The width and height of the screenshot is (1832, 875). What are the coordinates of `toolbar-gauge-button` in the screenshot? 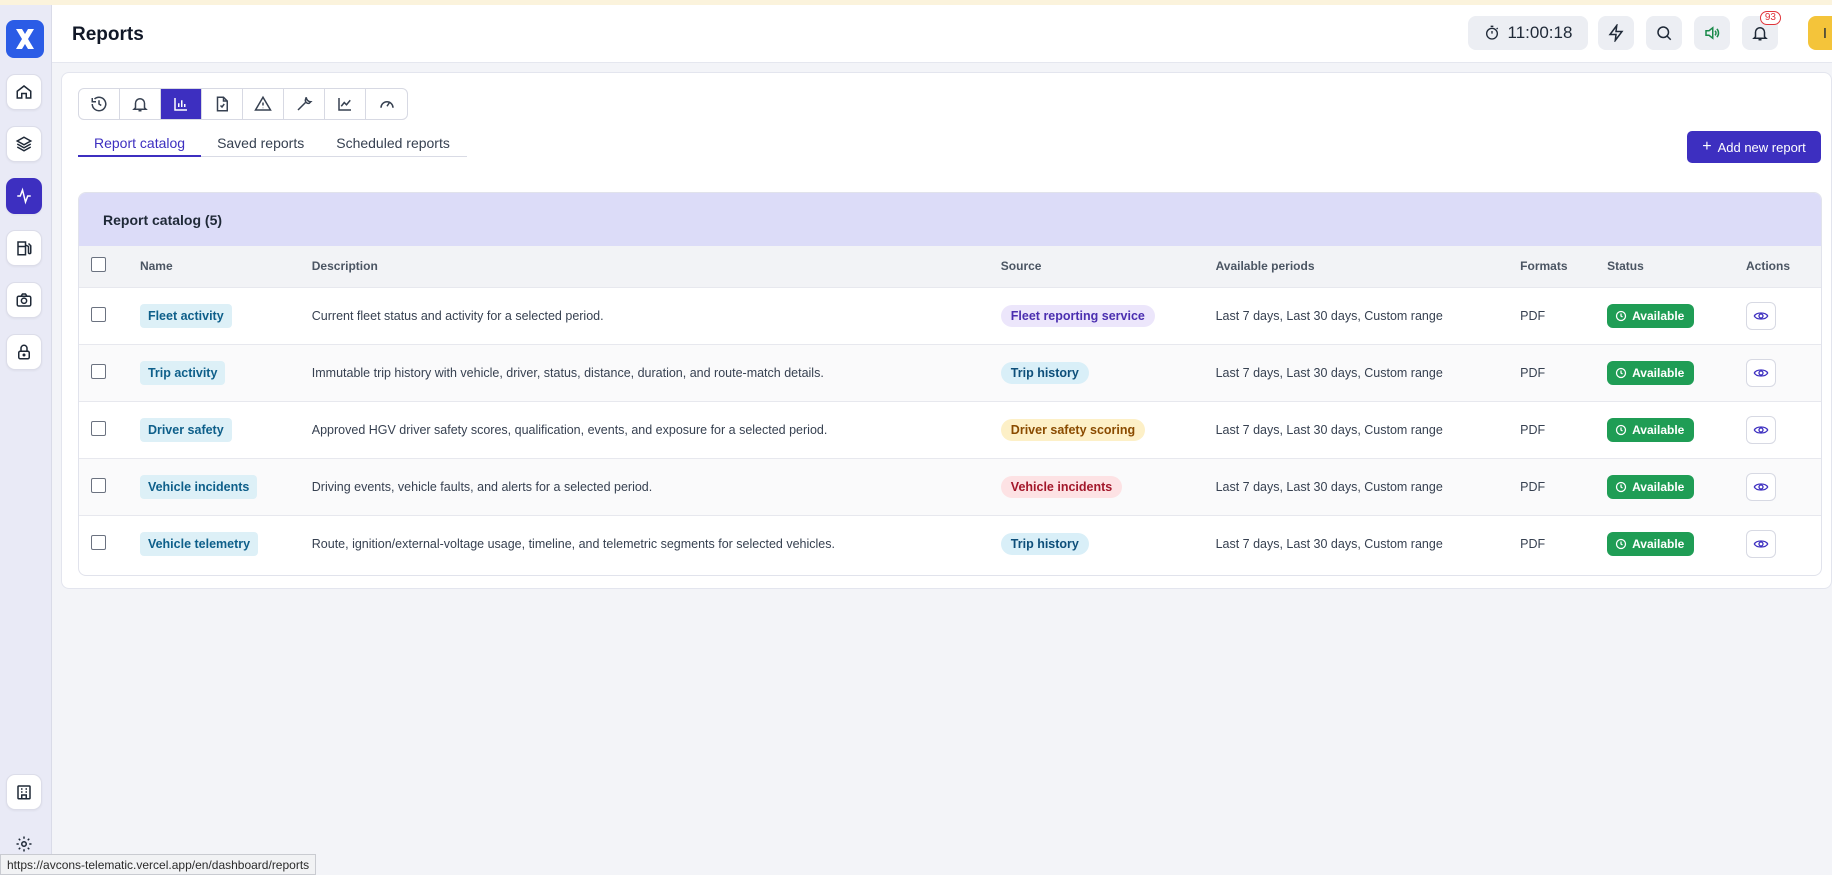 It's located at (386, 104).